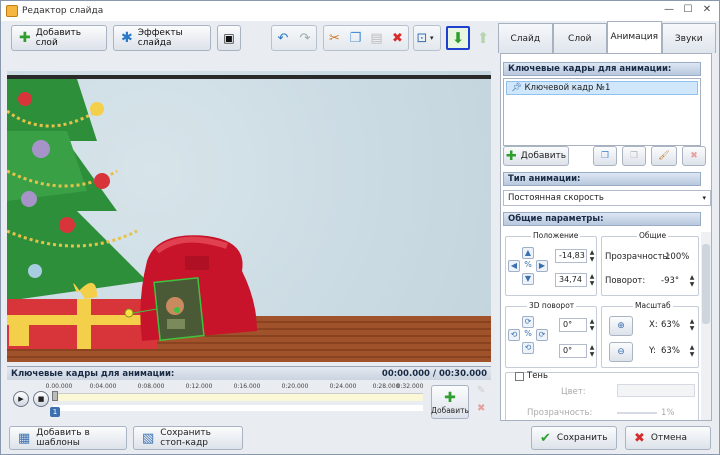 The height and width of the screenshot is (455, 720). I want to click on slide-effects-label: Эффекты слайда, so click(160, 38).